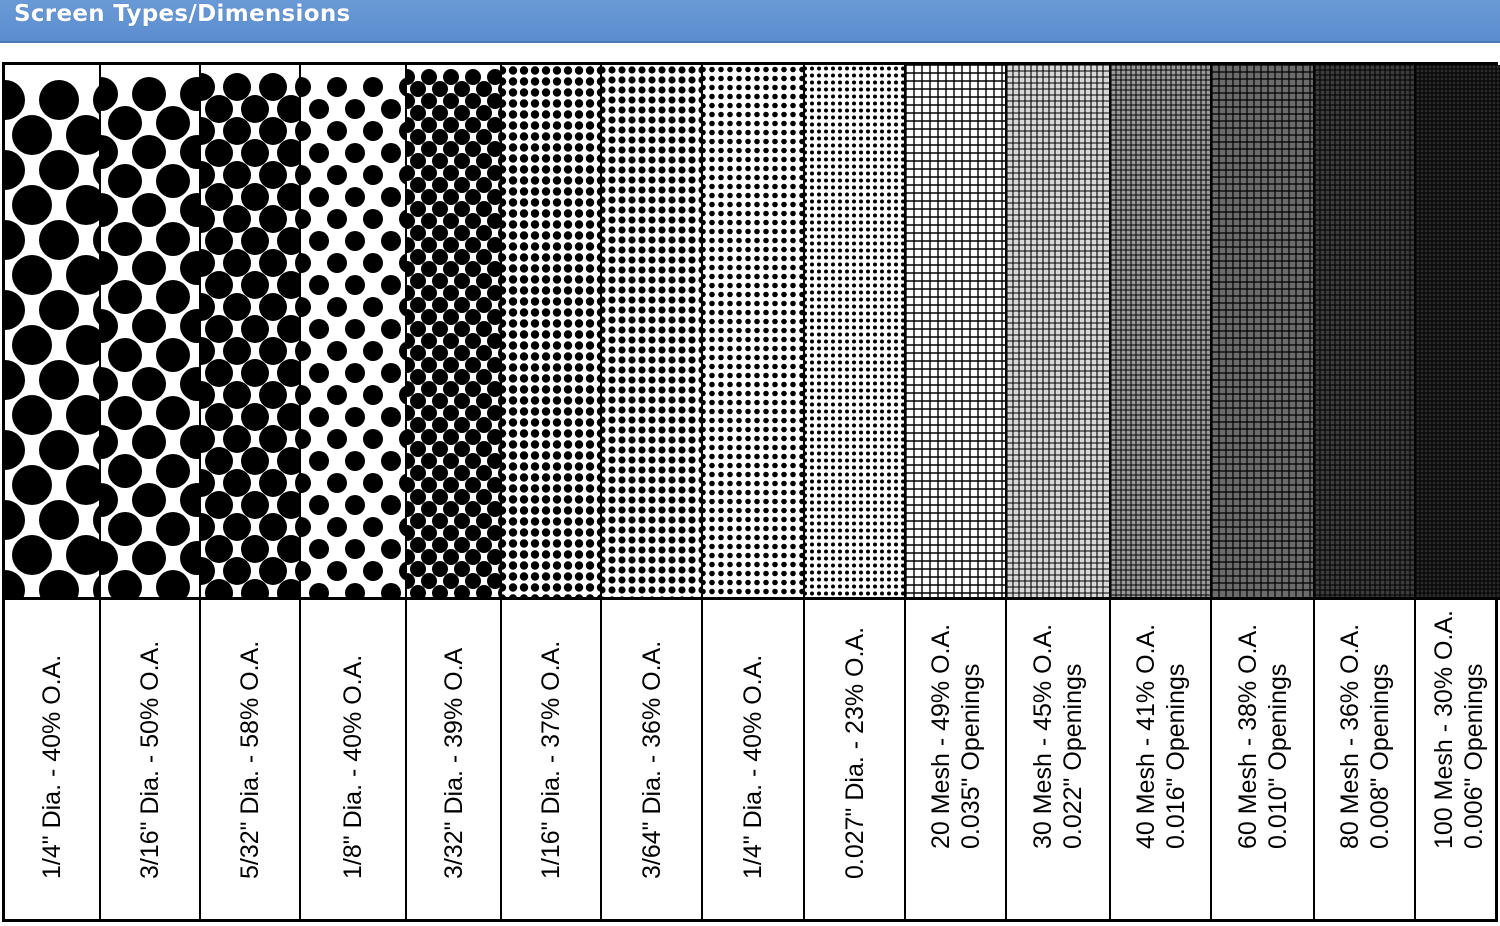 The width and height of the screenshot is (1500, 926). I want to click on screen-swatch-1-8-dia, so click(354, 332).